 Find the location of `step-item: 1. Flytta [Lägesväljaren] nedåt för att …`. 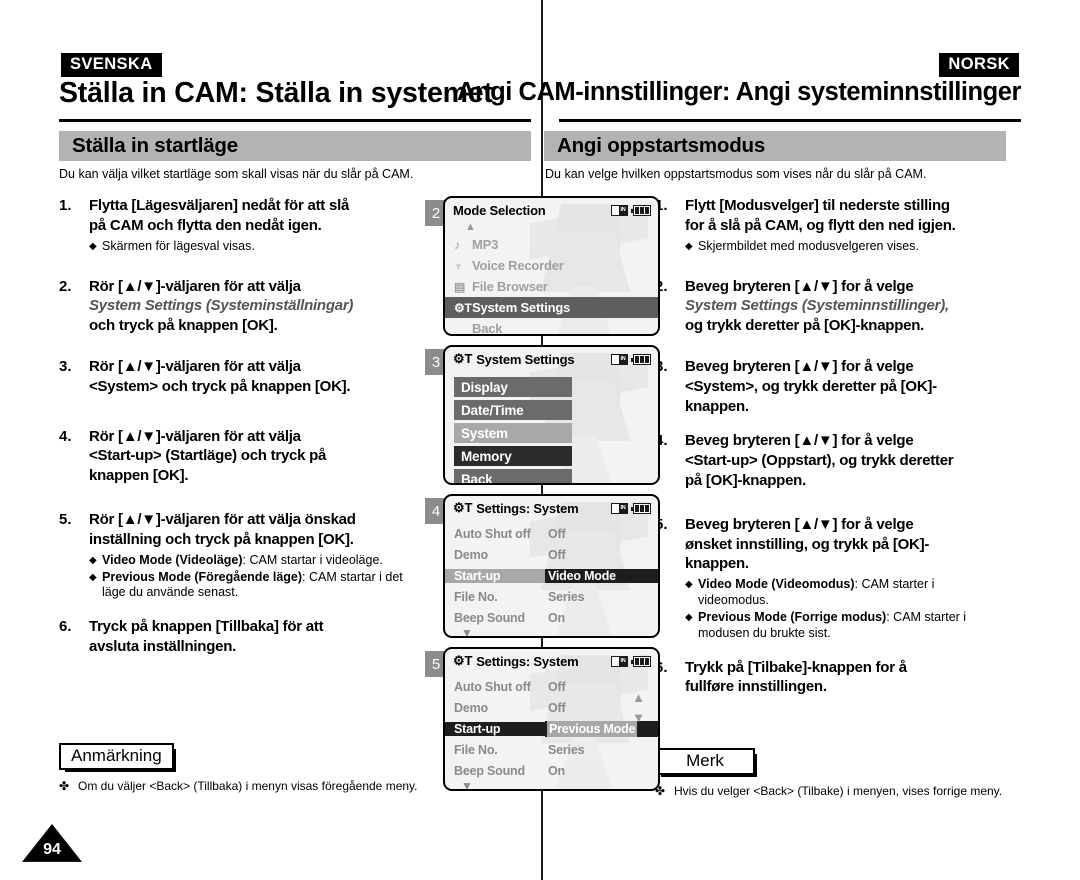

step-item: 1. Flytta [Lägesväljaren] nedåt för att … is located at coordinates (239, 226).